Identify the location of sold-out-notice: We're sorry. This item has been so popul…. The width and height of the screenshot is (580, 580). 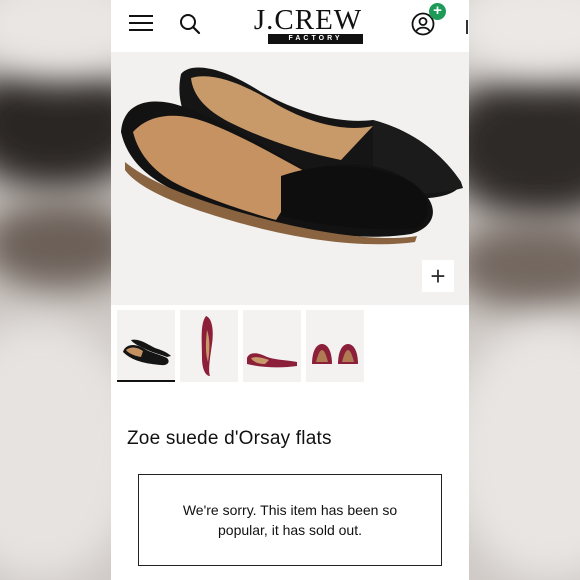
(290, 520).